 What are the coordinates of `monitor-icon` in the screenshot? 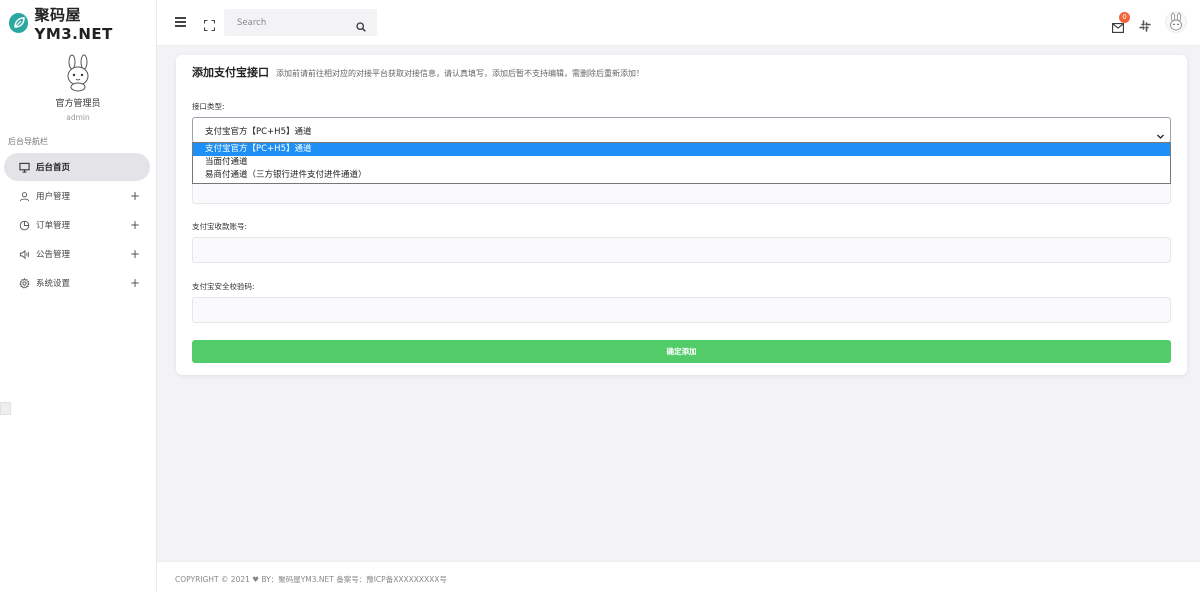 It's located at (24, 167).